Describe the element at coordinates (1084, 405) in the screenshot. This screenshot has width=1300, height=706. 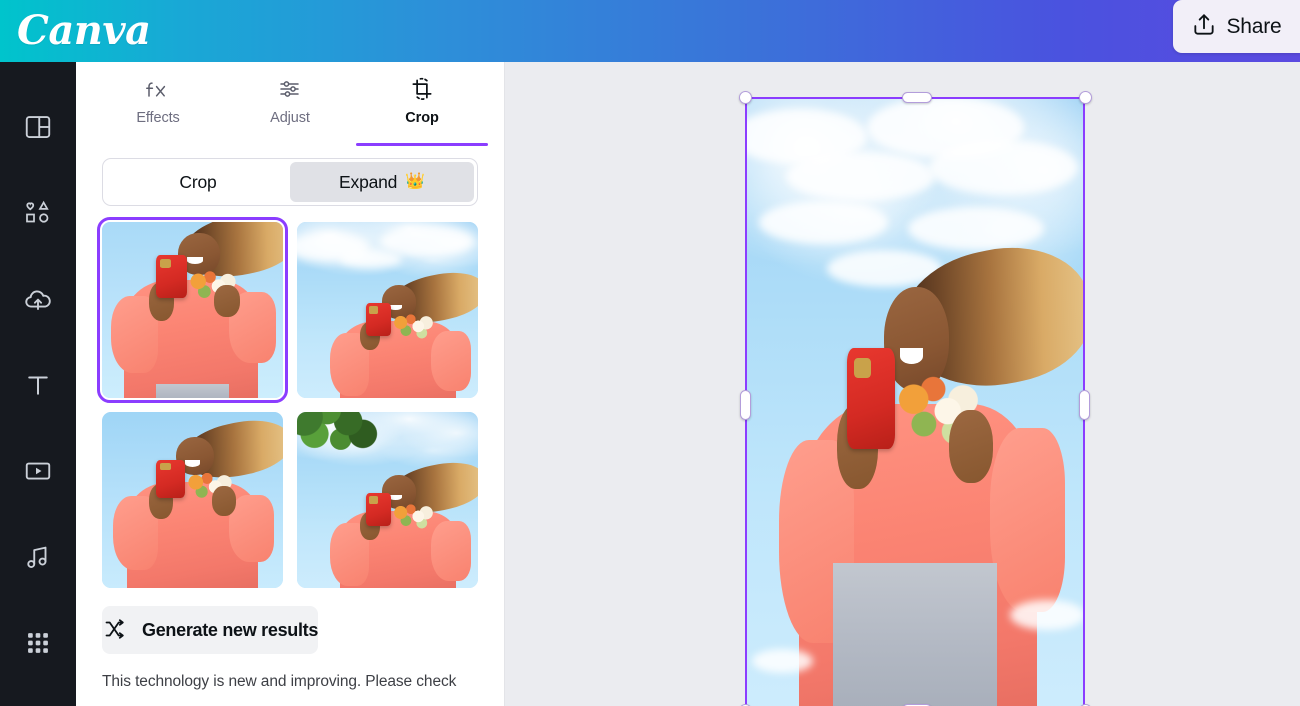
I see `handle-middle-right` at that location.